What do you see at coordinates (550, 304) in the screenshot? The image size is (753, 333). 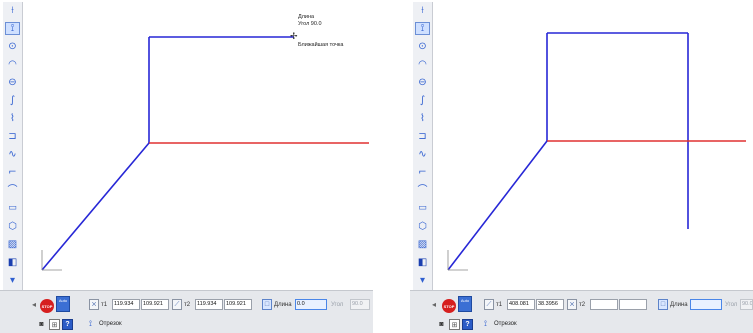 I see `point1-y-field: 38.3956` at bounding box center [550, 304].